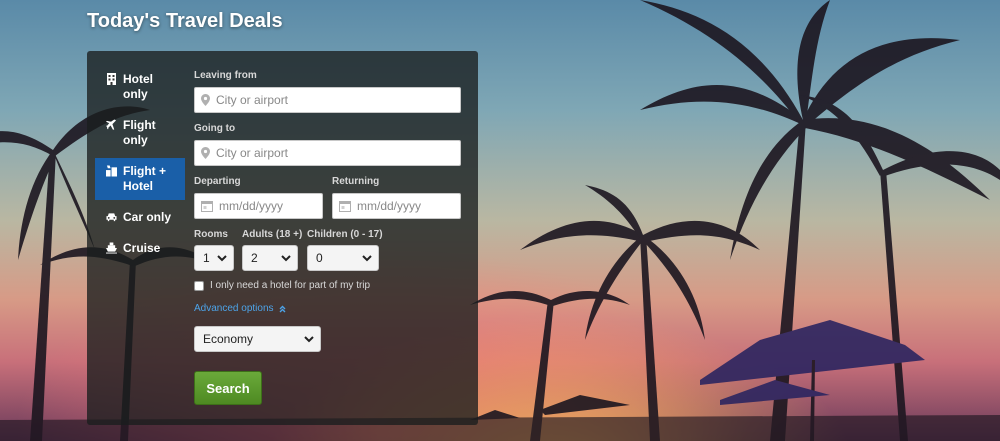  What do you see at coordinates (389, 206) in the screenshot?
I see `returning-placeholder: mm/dd/yyyy` at bounding box center [389, 206].